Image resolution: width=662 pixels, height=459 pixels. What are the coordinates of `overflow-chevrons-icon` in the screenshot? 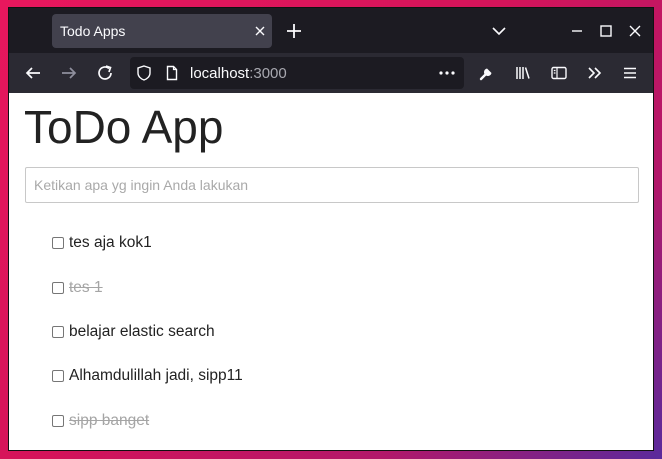 It's located at (595, 73).